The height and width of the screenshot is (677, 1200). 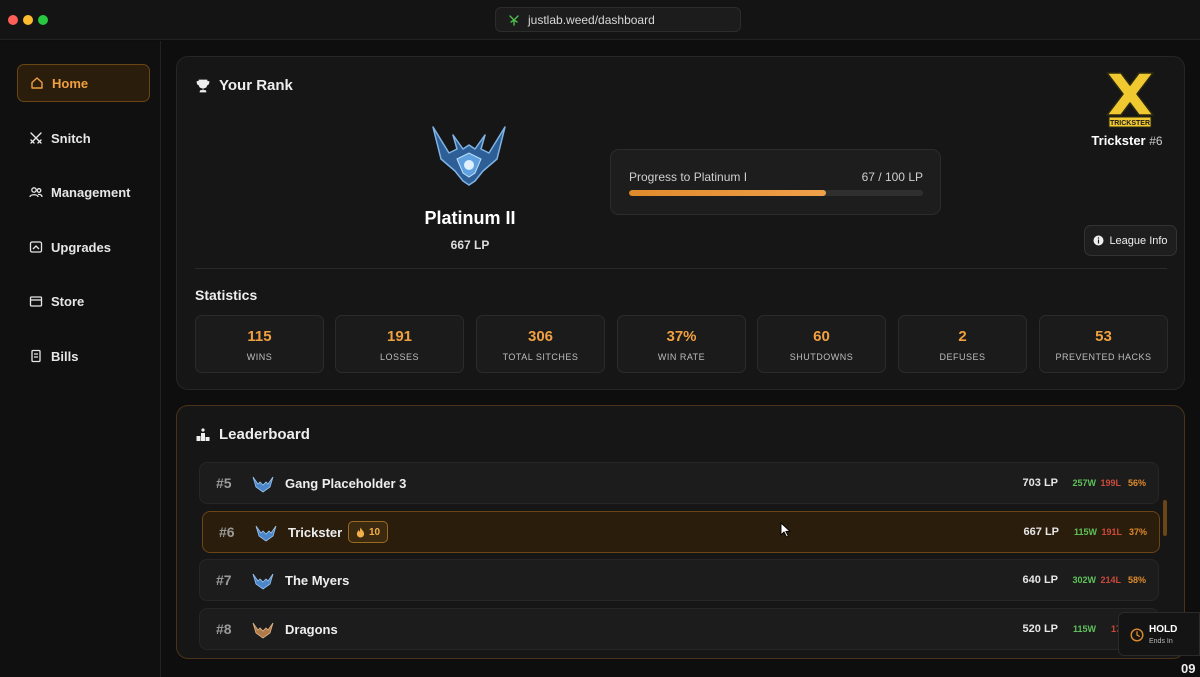 I want to click on row-losses: 191L, so click(x=1111, y=532).